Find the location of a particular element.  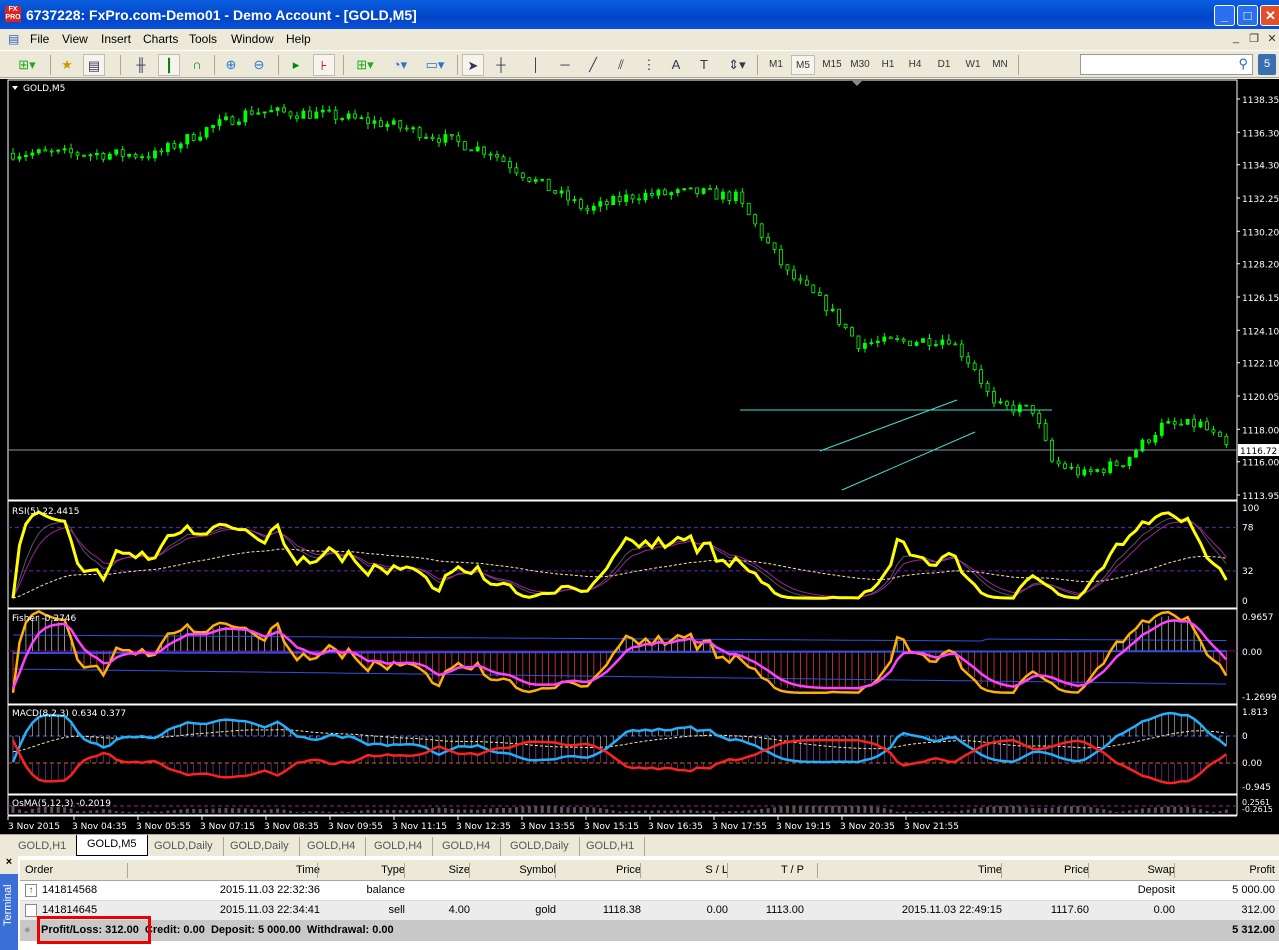

menu-tools: Tools is located at coordinates (203, 39).